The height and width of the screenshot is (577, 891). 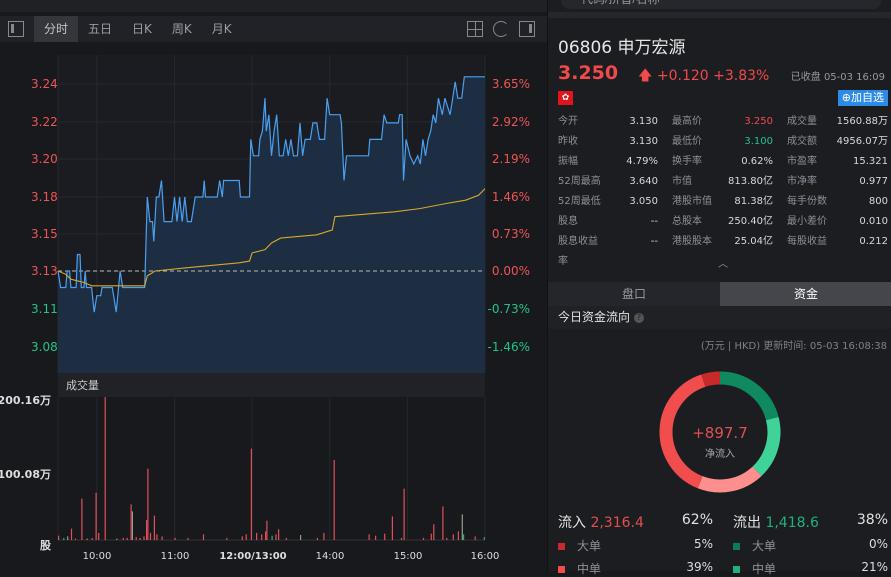 What do you see at coordinates (750, 181) in the screenshot?
I see `stat-value: 813.80亿` at bounding box center [750, 181].